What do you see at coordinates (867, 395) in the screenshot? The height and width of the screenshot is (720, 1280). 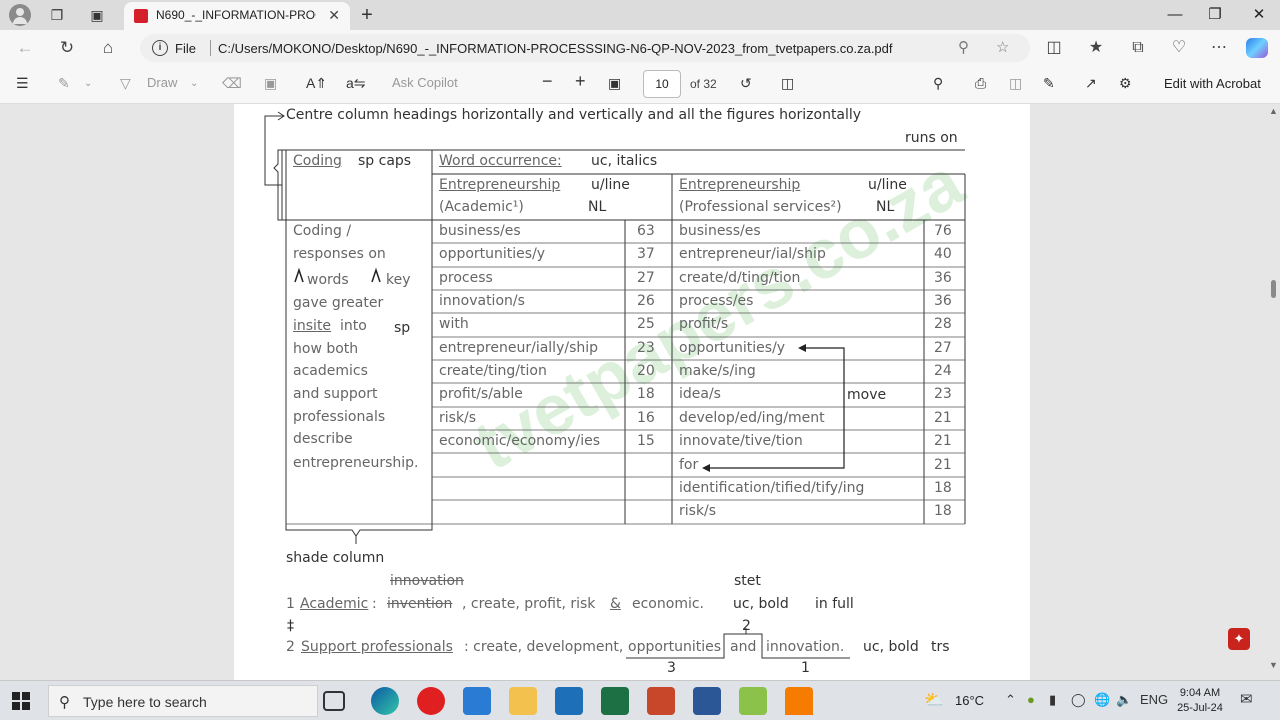 I see `move-mark: move` at bounding box center [867, 395].